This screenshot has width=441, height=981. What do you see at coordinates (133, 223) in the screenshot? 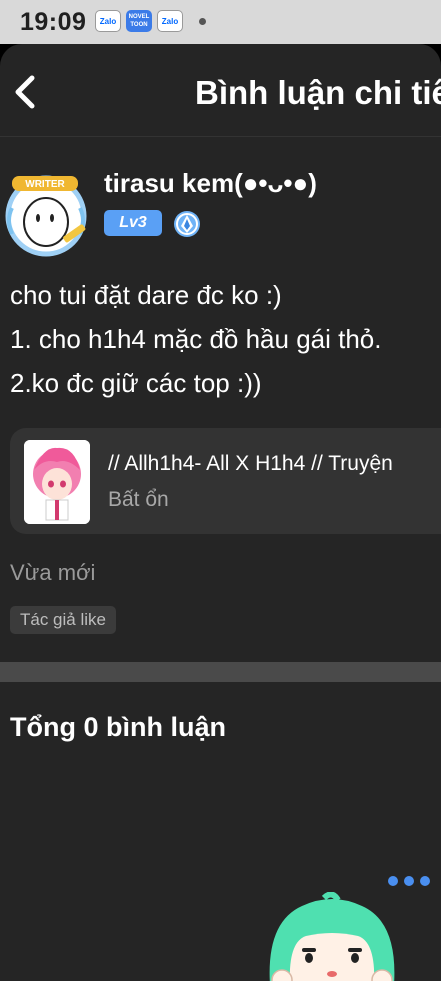
I see `level-badge: Lv3` at bounding box center [133, 223].